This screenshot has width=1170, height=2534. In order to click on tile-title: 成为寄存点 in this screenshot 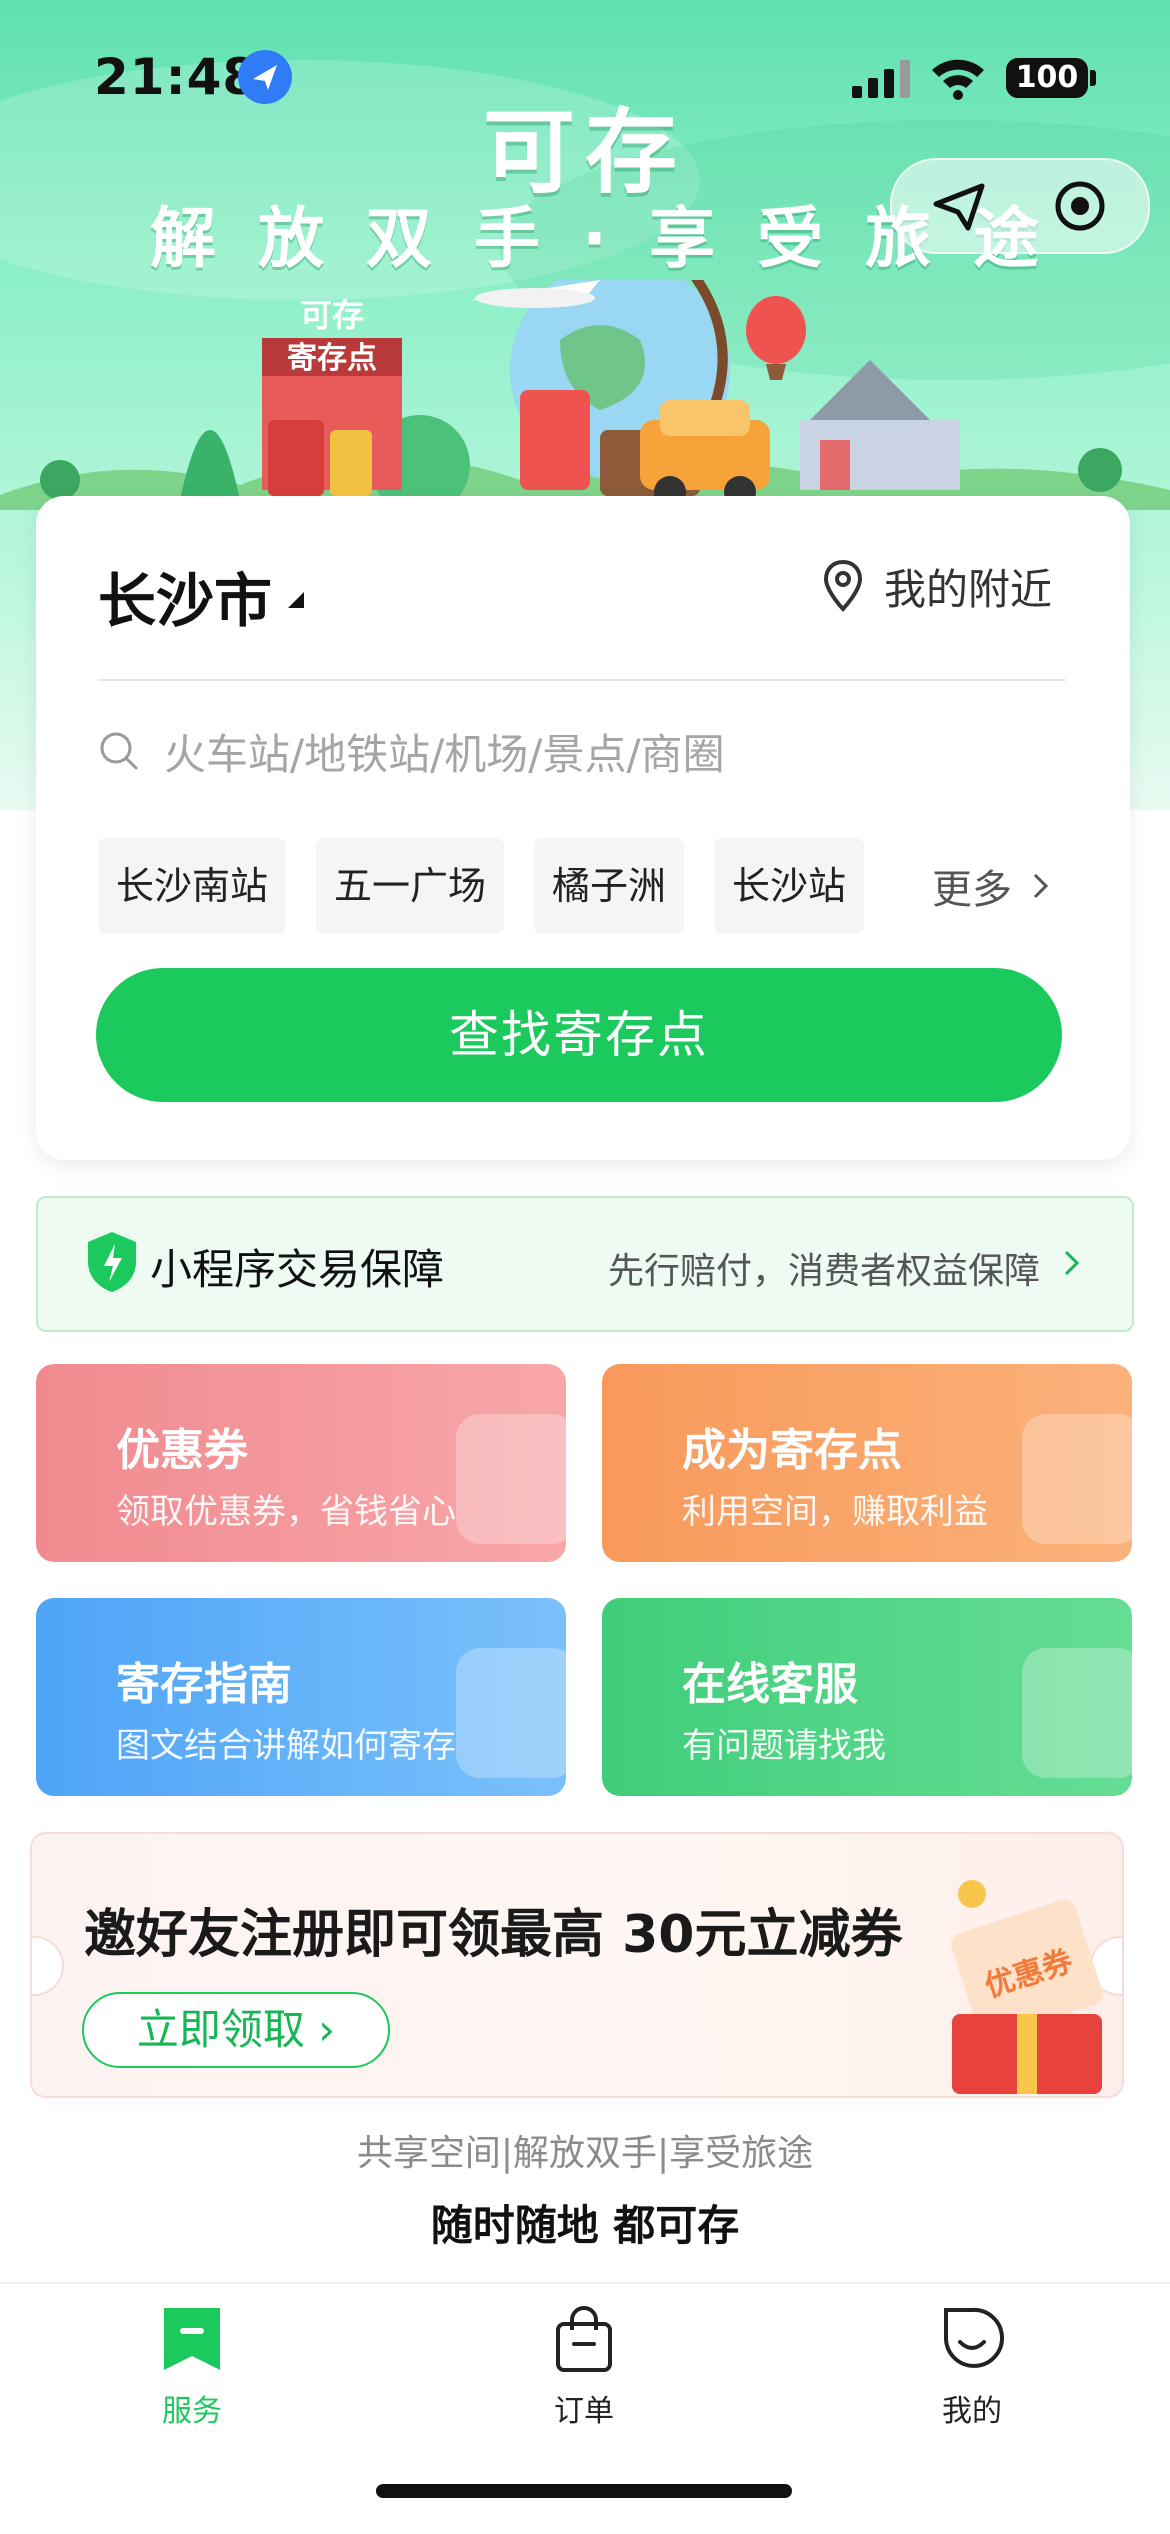, I will do `click(792, 1450)`.